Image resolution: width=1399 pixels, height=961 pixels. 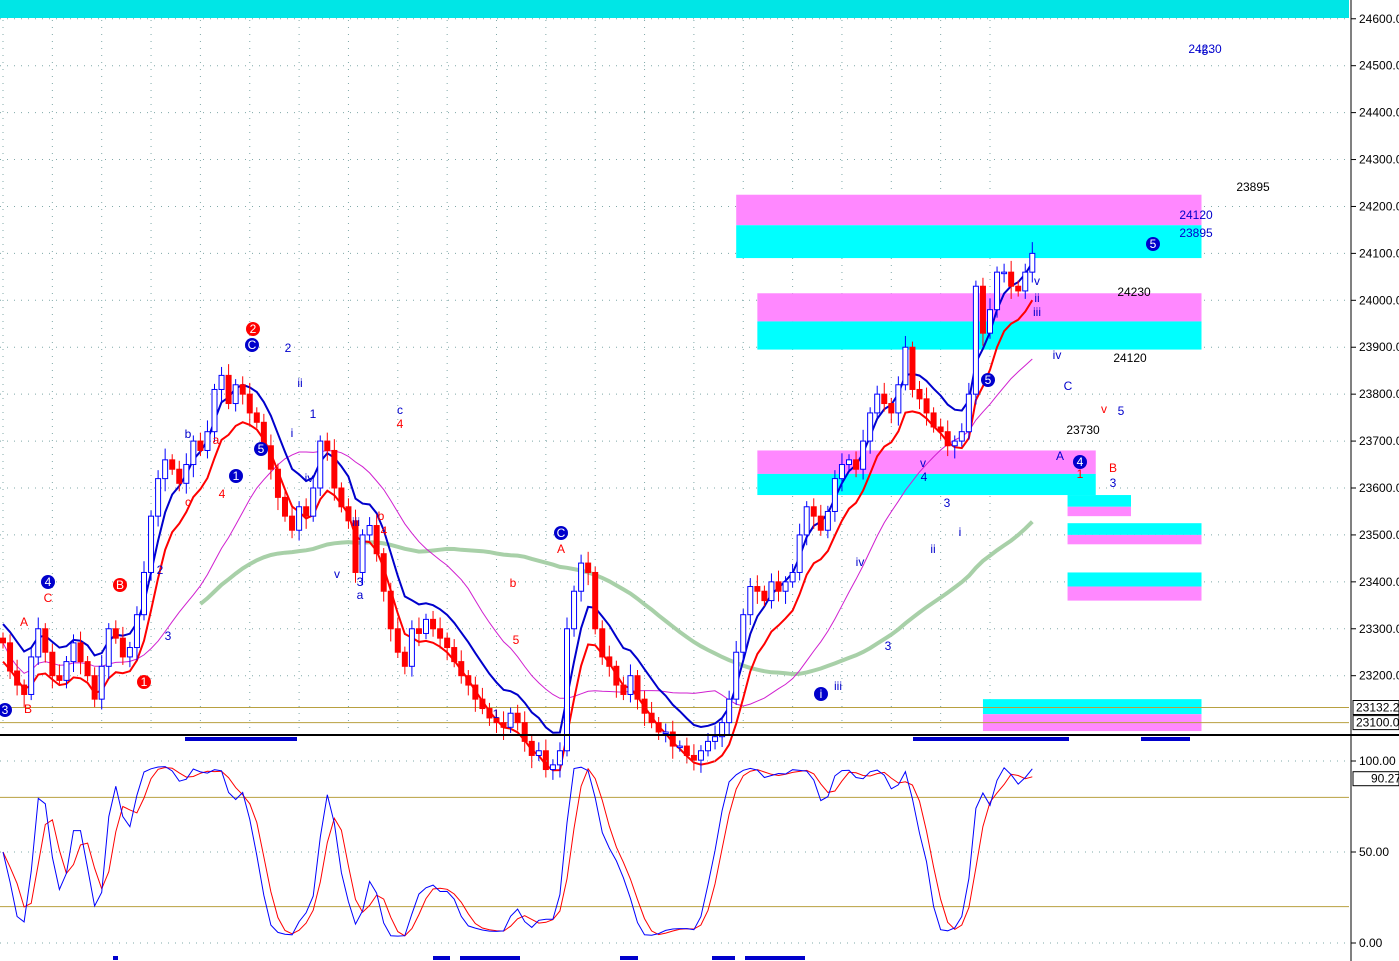 I want to click on wave-label: b, so click(x=188, y=434).